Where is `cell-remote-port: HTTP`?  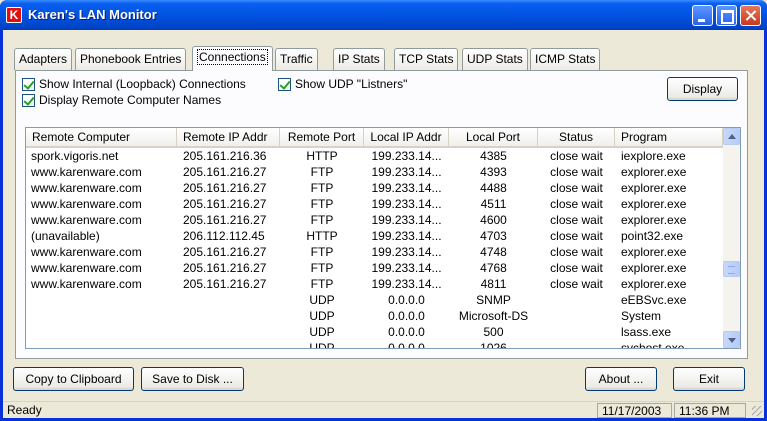
cell-remote-port: HTTP is located at coordinates (322, 156).